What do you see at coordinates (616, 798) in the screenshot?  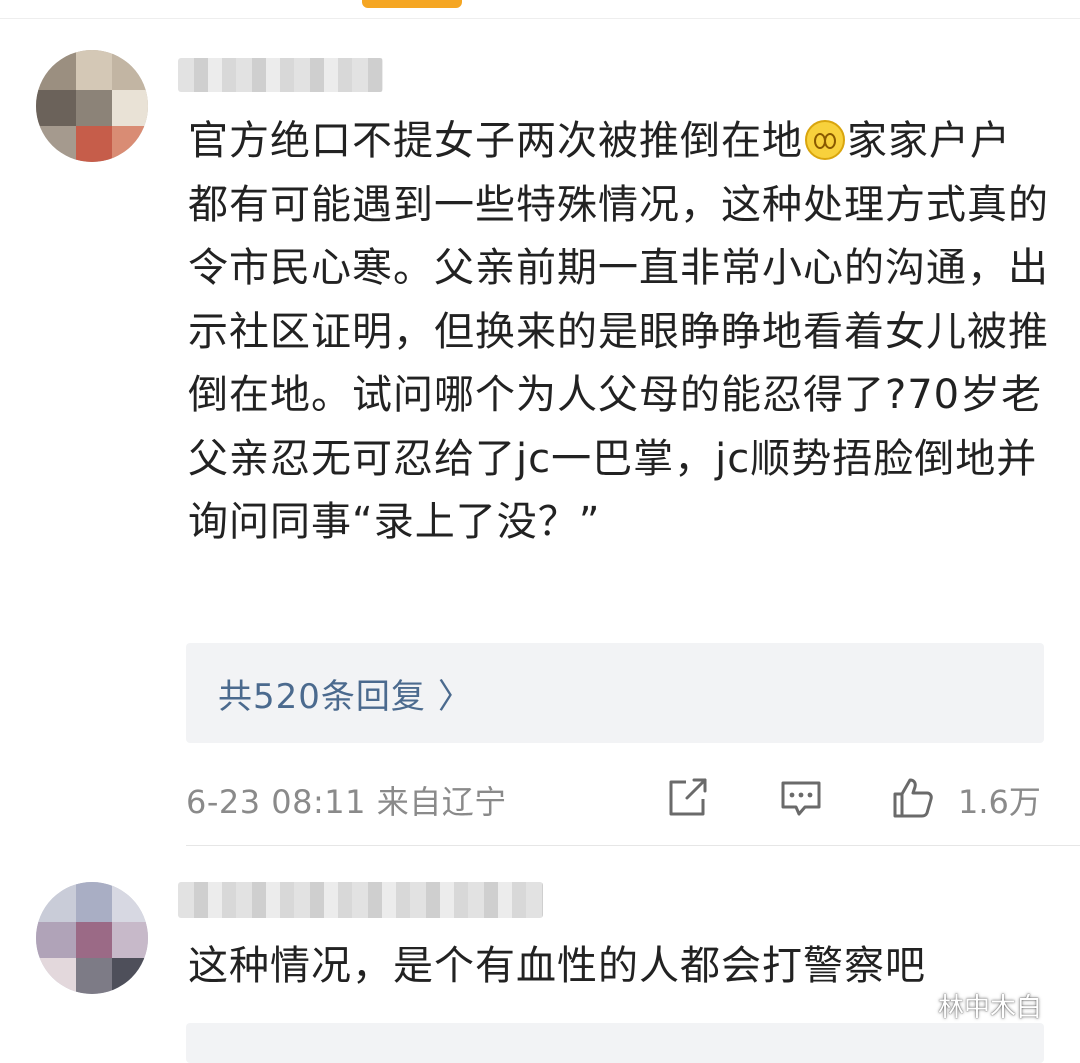 I see `comment-meta-row: 6-23 08:11 来自辽宁 1.6万` at bounding box center [616, 798].